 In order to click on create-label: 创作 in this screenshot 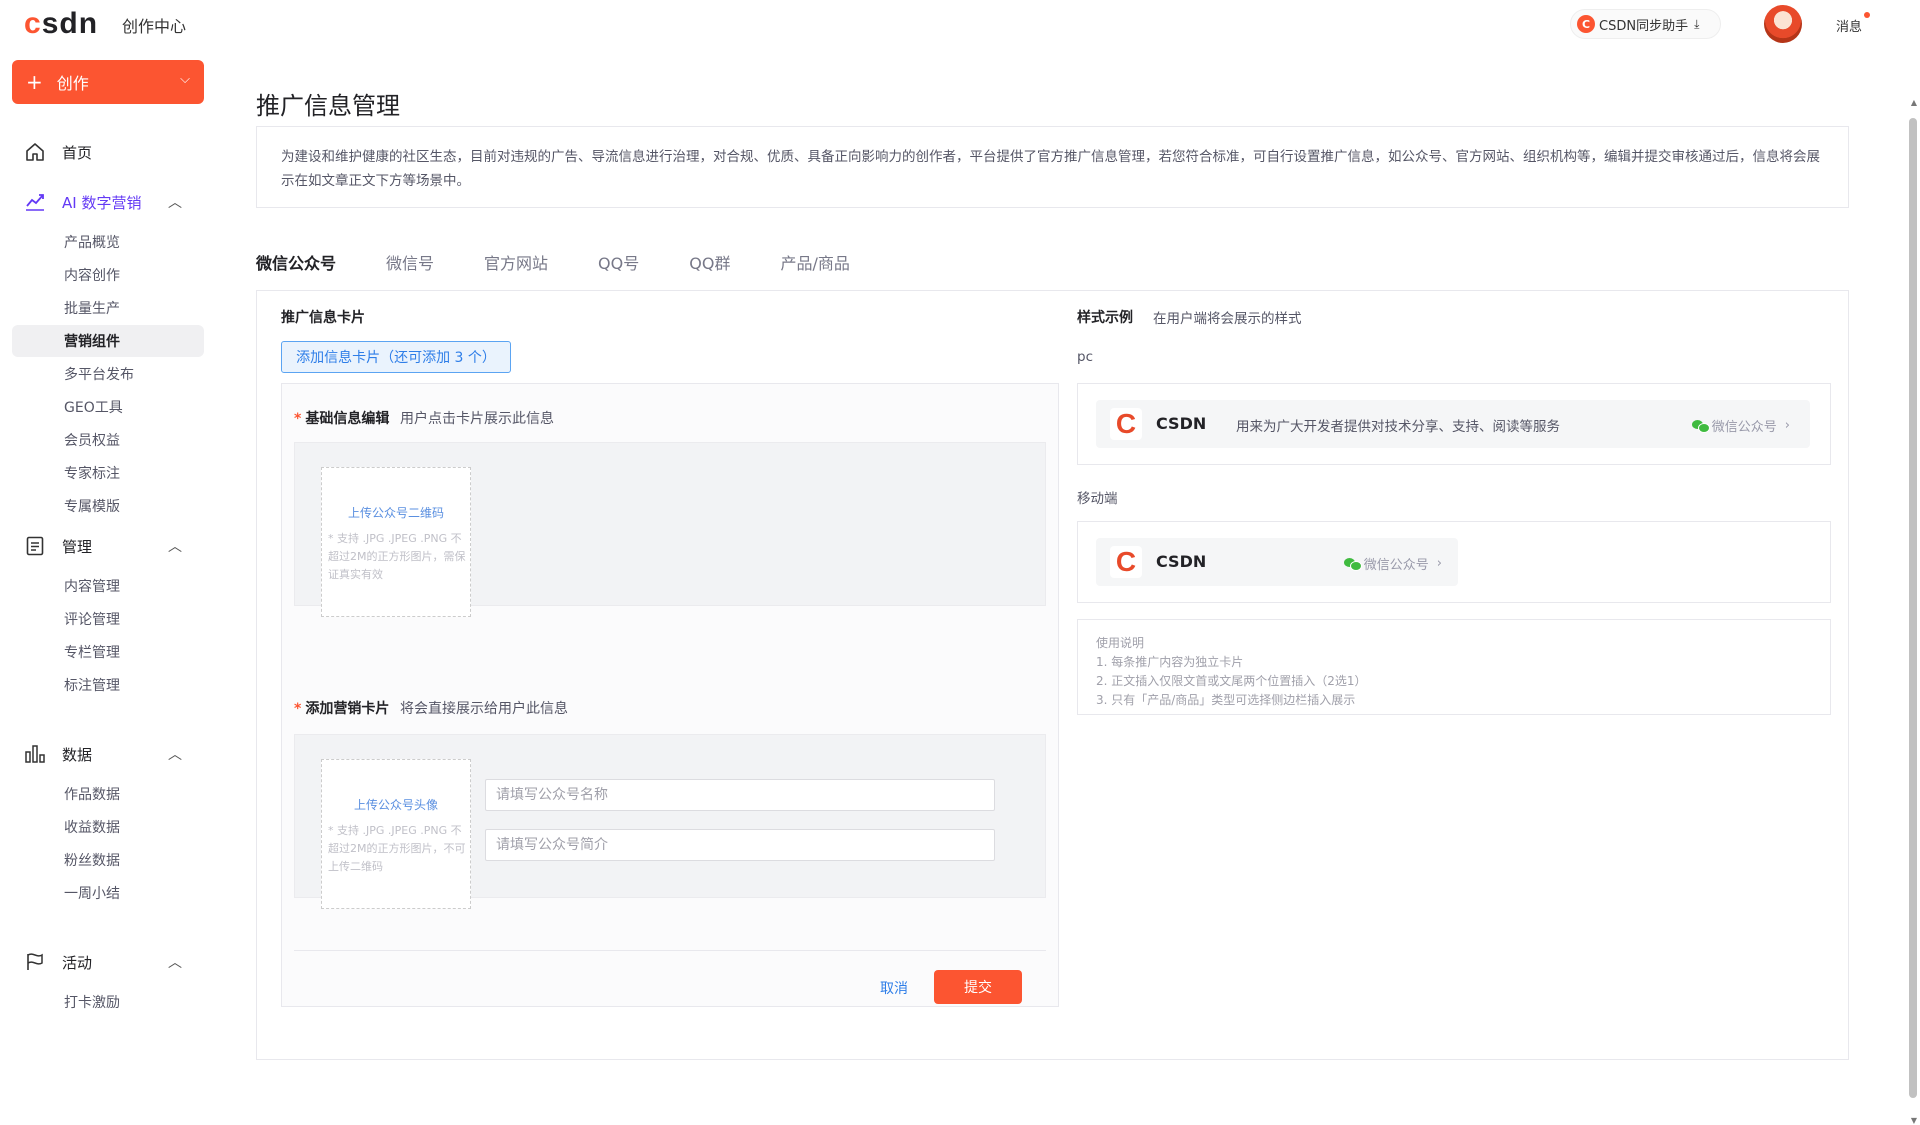, I will do `click(72, 83)`.